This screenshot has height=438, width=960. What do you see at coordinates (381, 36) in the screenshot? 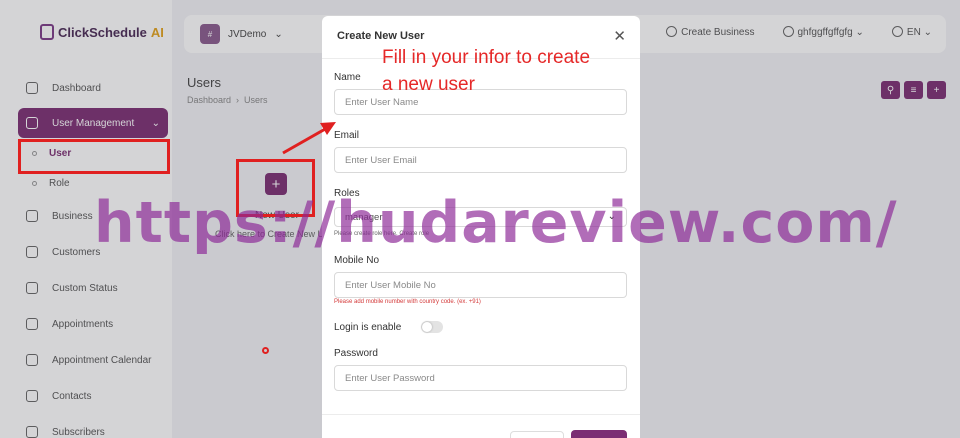
I see `modal-title: Create New User` at bounding box center [381, 36].